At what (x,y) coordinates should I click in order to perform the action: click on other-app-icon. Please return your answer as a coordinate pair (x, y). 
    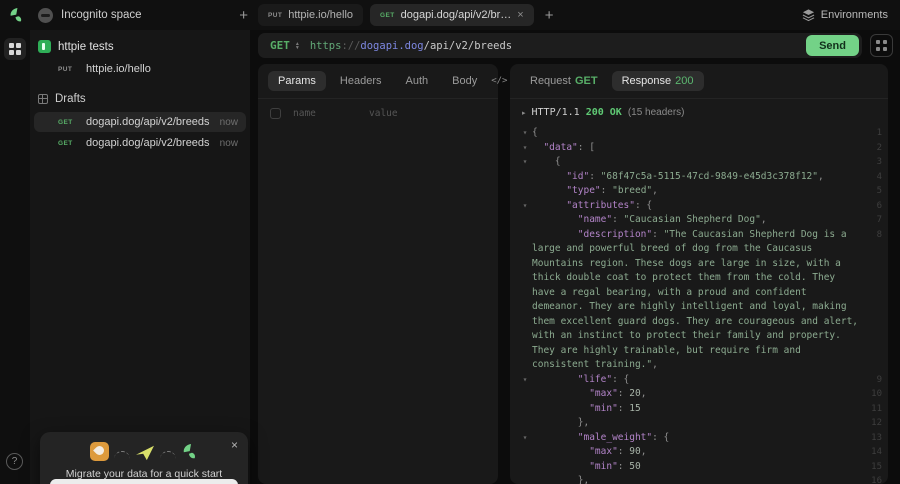
    Looking at the image, I should click on (99, 451).